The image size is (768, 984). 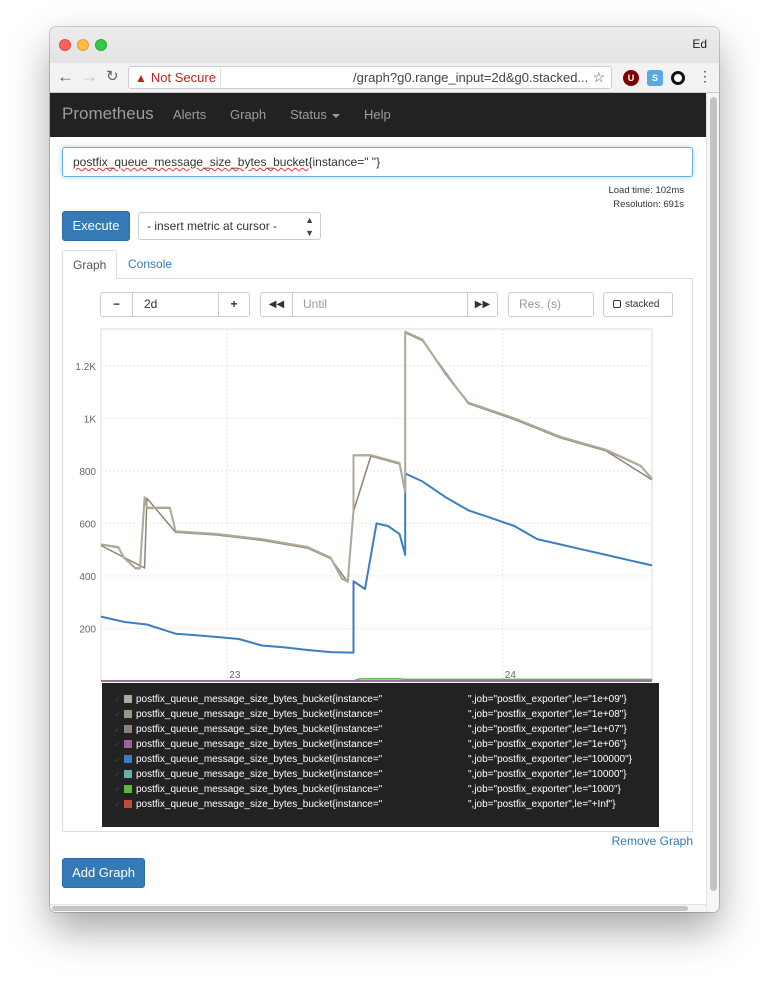 What do you see at coordinates (103, 873) in the screenshot?
I see `add-graph-button: Add Graph` at bounding box center [103, 873].